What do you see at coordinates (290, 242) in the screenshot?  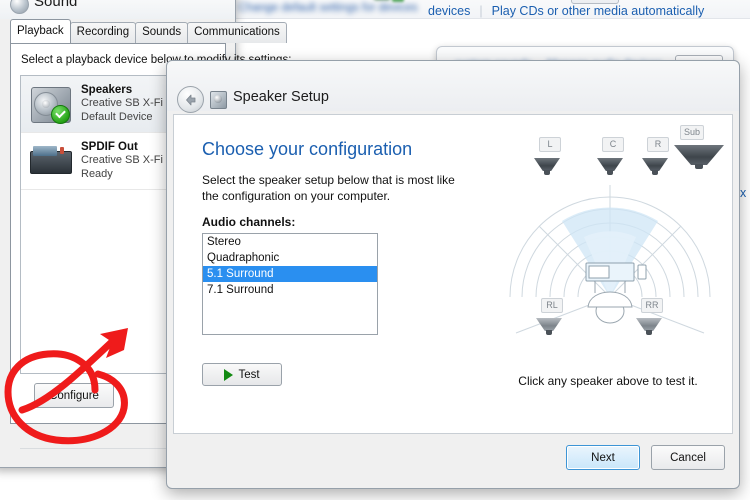 I see `list-item-stereo: Stereo` at bounding box center [290, 242].